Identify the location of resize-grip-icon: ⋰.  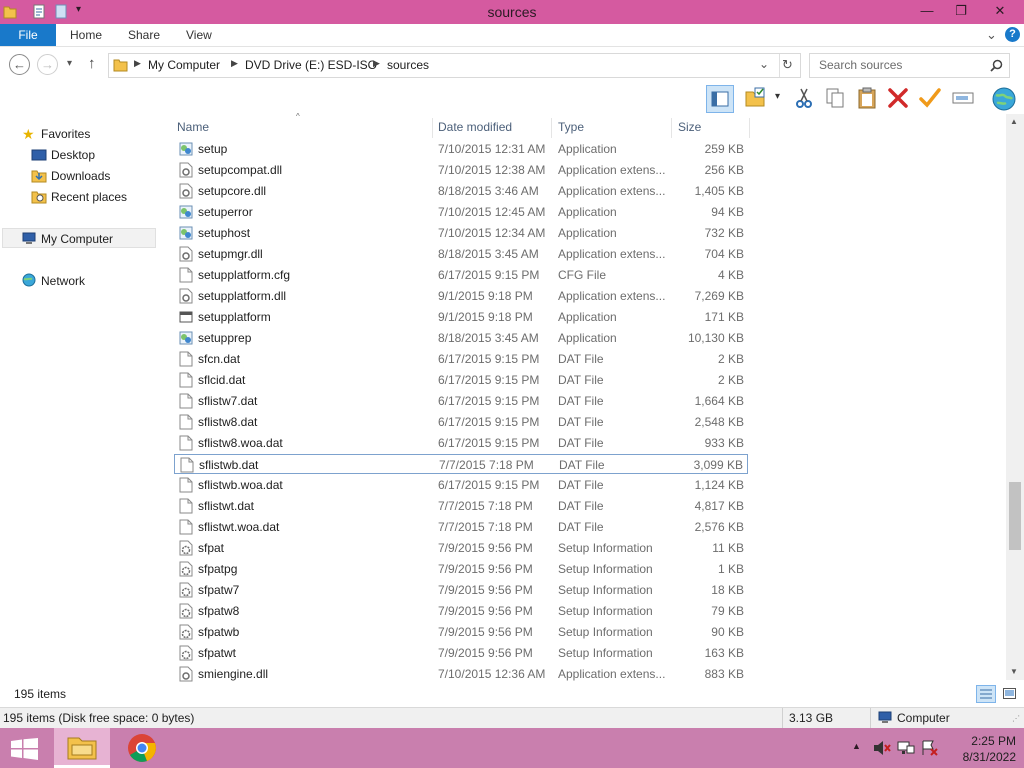
(1016, 718).